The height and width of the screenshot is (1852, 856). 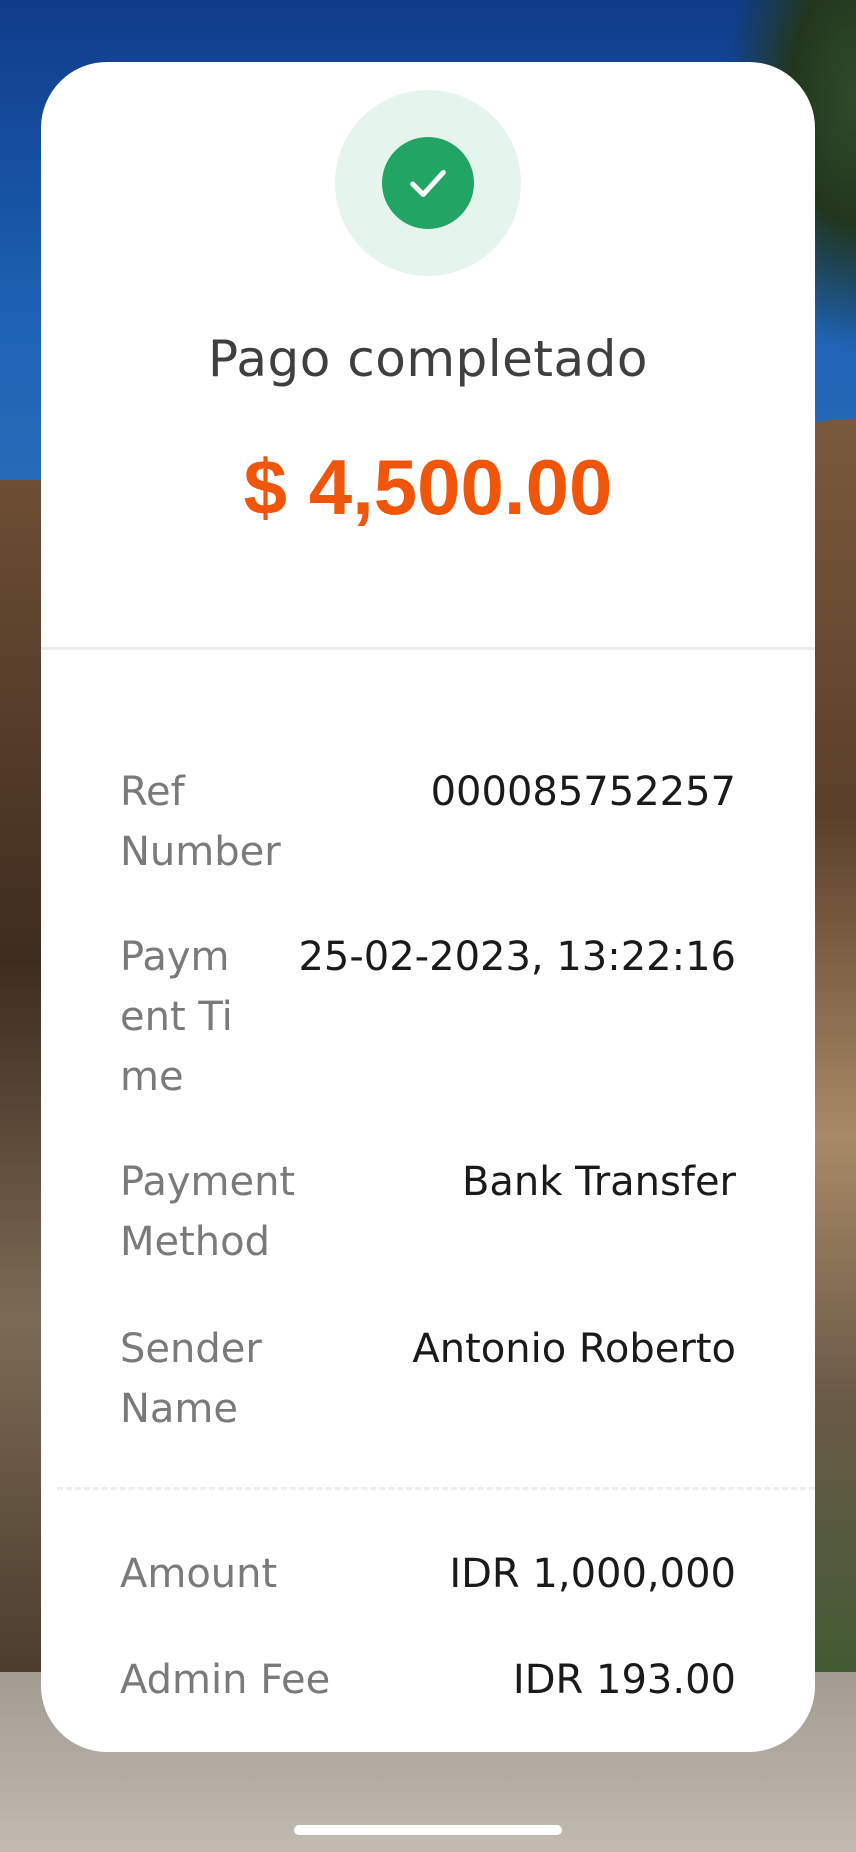 I want to click on status-title: Pago completado, so click(x=428, y=359).